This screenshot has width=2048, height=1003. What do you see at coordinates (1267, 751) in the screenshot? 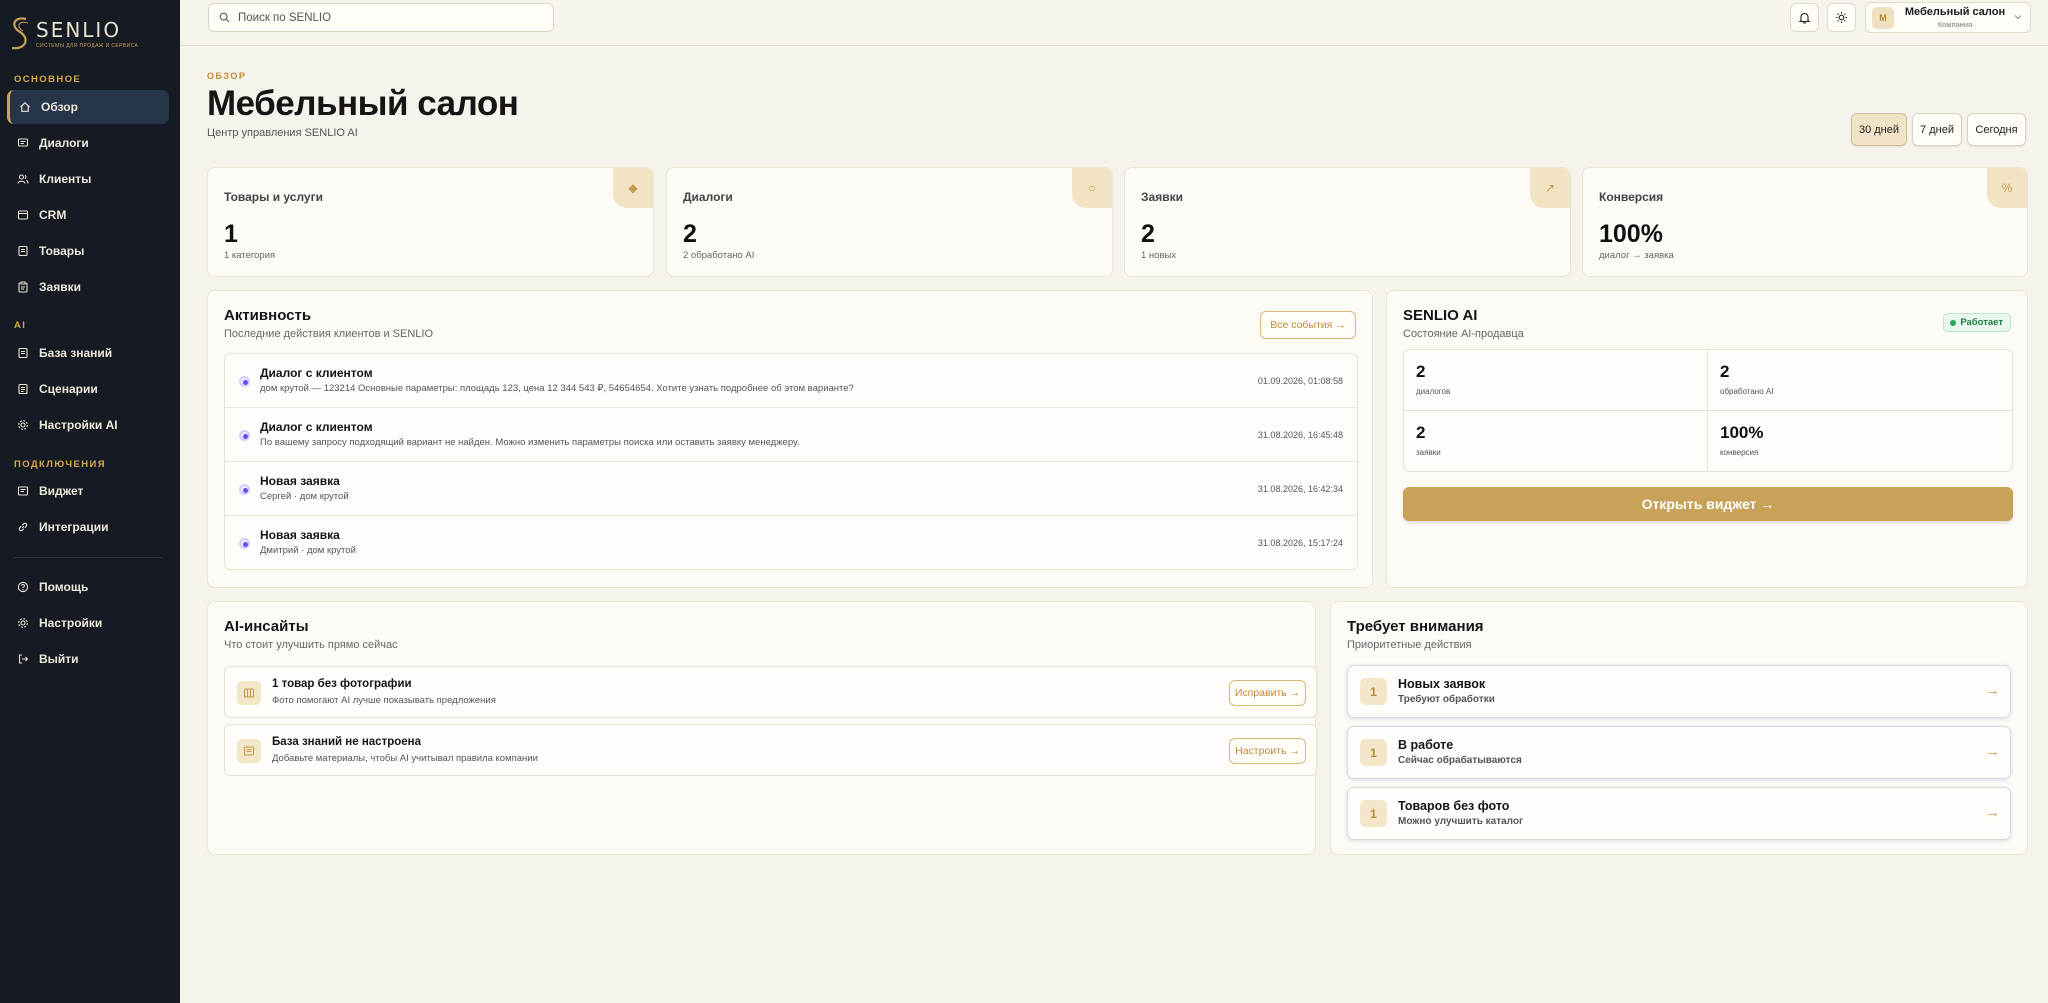
I see `configure-button: Настроить →` at bounding box center [1267, 751].